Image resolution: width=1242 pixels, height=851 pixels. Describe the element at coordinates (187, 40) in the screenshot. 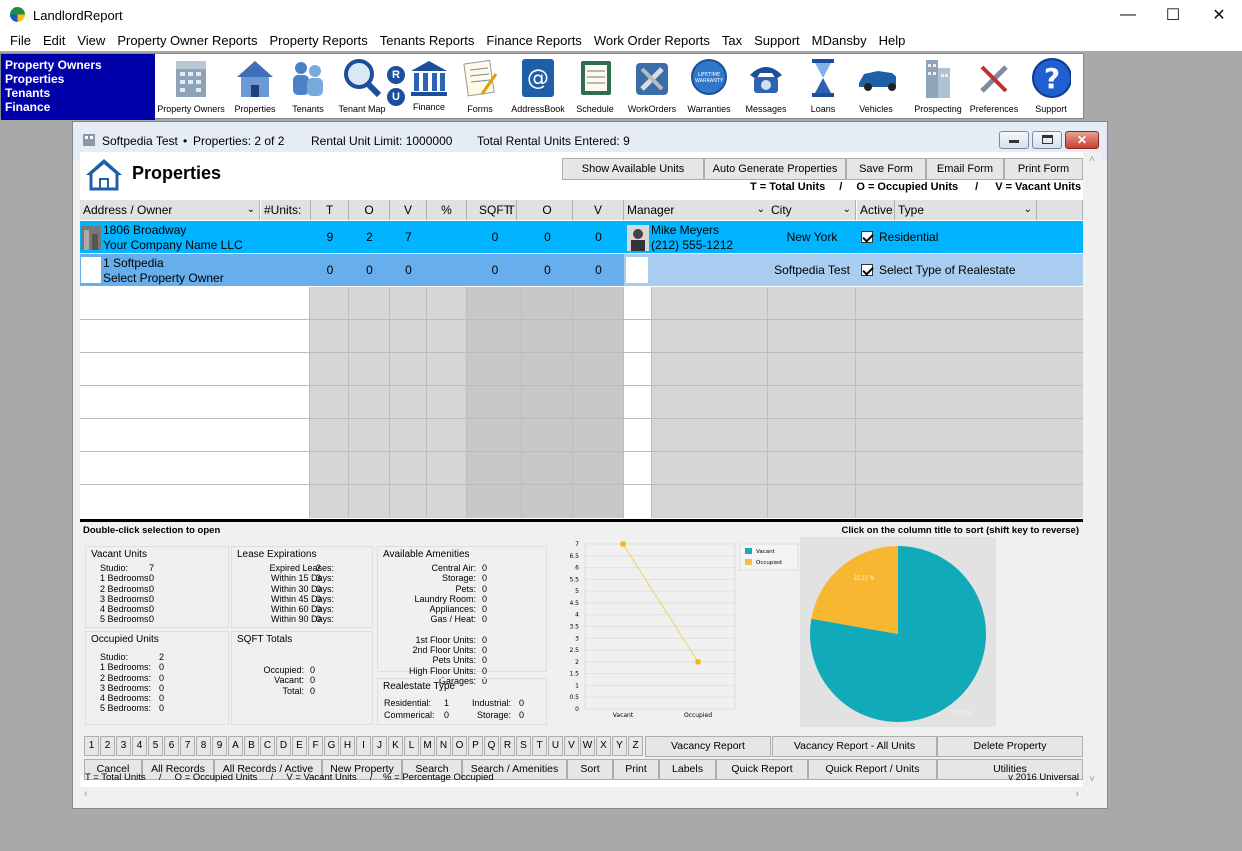

I see `menu-property-owner-reports: Property Owner Reports` at that location.